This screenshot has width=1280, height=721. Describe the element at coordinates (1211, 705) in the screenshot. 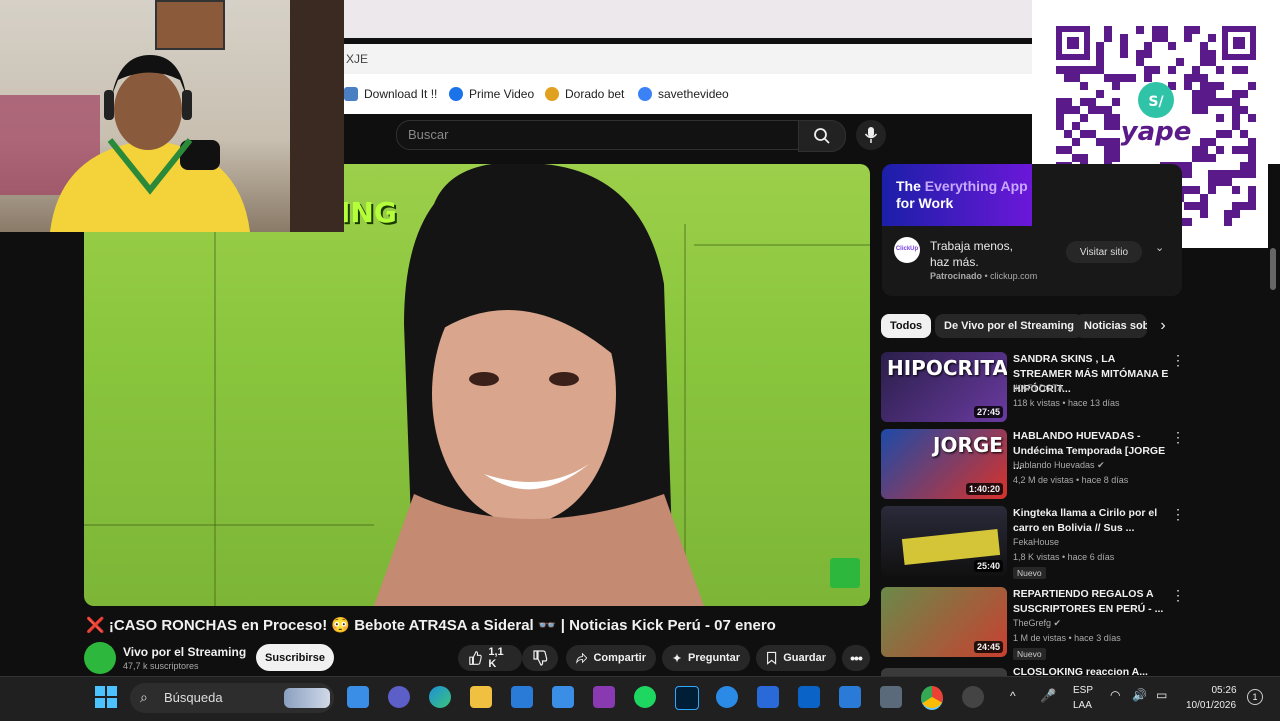

I see `clock-date: 10/01/2026` at that location.